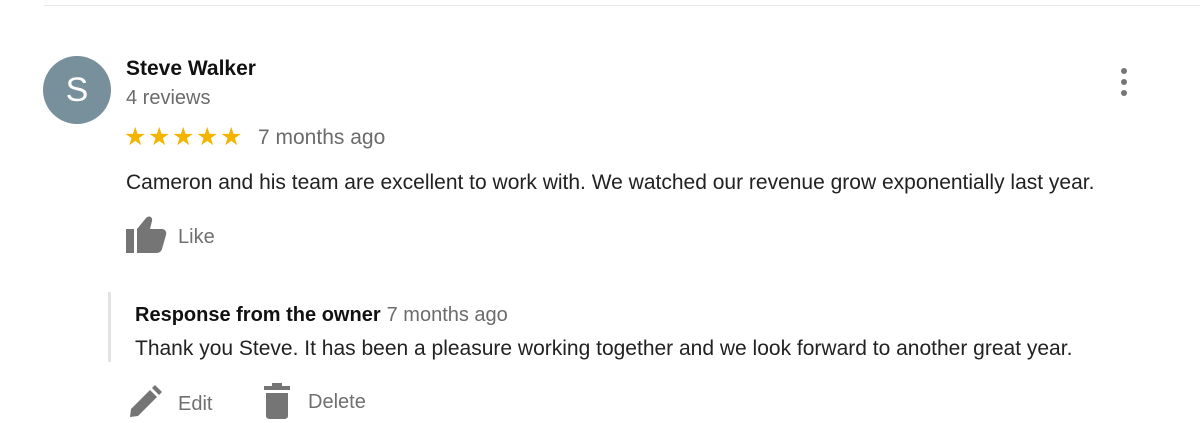 This screenshot has height=423, width=1200. What do you see at coordinates (196, 237) in the screenshot?
I see `like-label: Like` at bounding box center [196, 237].